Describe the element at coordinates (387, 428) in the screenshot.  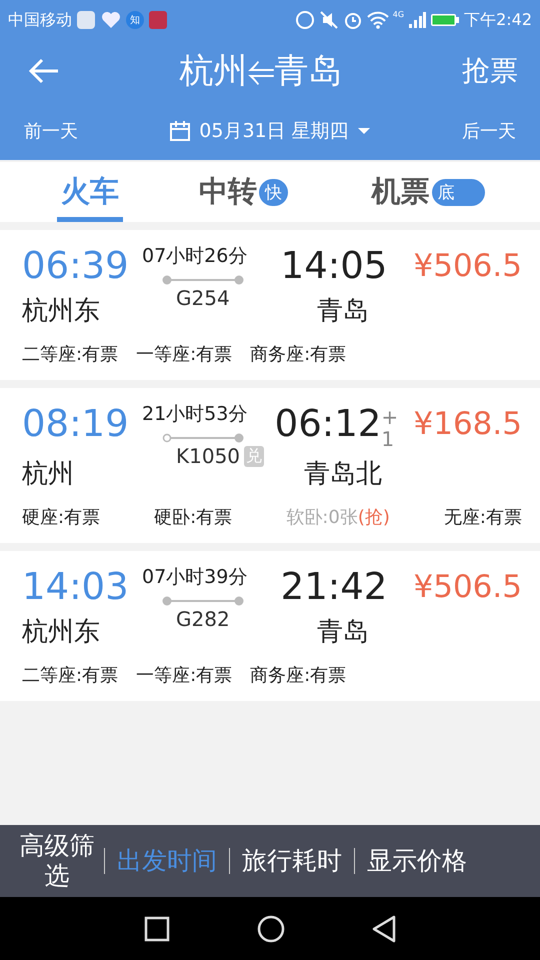
I see `day-offset: +1` at that location.